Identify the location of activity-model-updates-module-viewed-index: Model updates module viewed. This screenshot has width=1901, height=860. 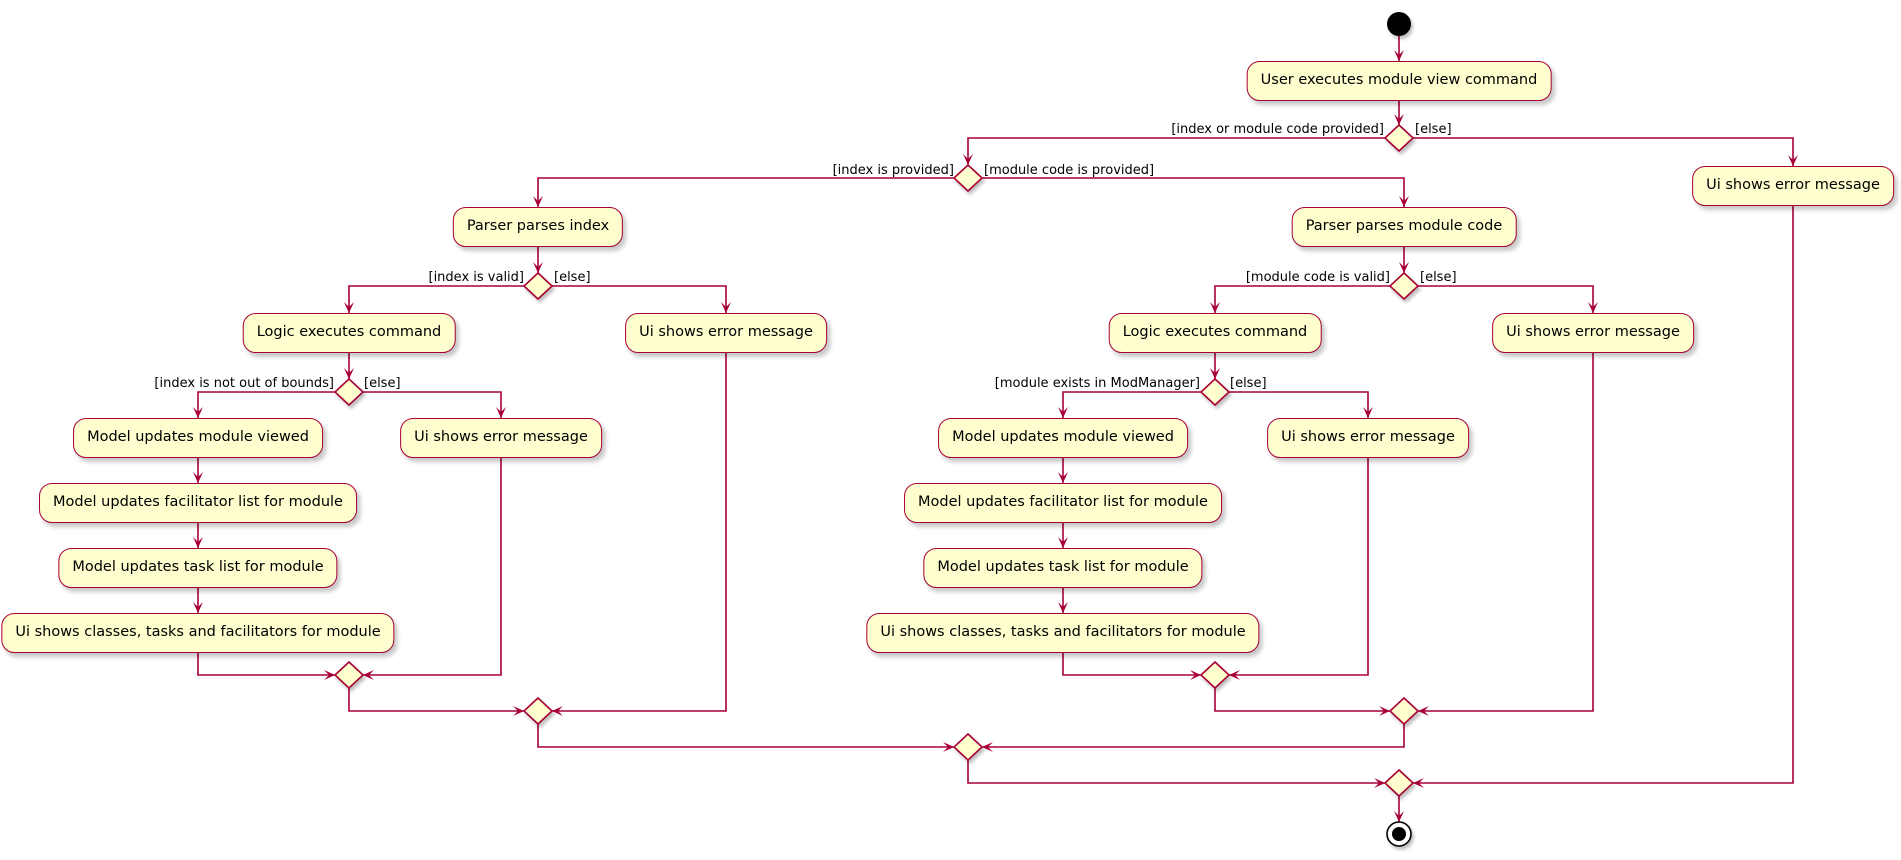
(198, 438).